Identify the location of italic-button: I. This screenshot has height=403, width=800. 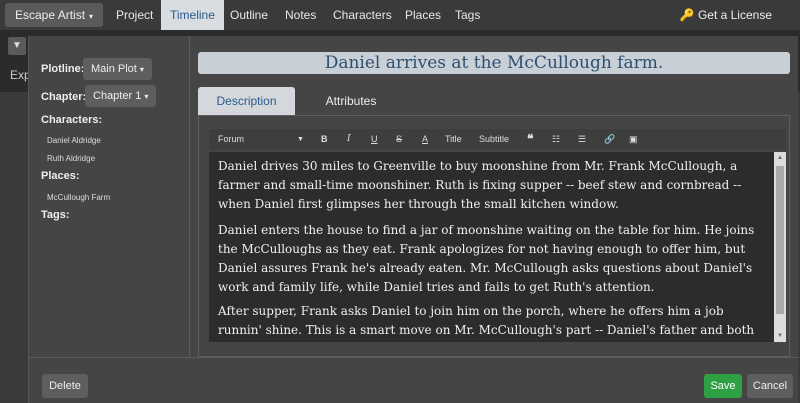
(349, 139).